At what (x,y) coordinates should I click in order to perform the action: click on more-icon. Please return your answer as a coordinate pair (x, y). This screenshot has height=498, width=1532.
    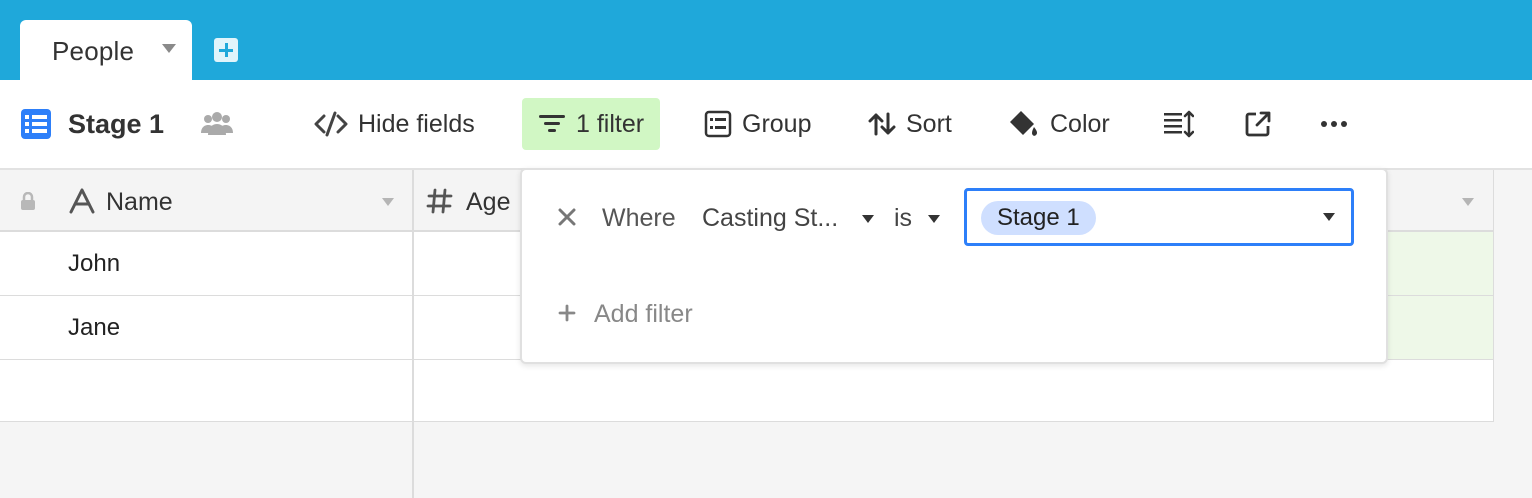
    Looking at the image, I should click on (1334, 124).